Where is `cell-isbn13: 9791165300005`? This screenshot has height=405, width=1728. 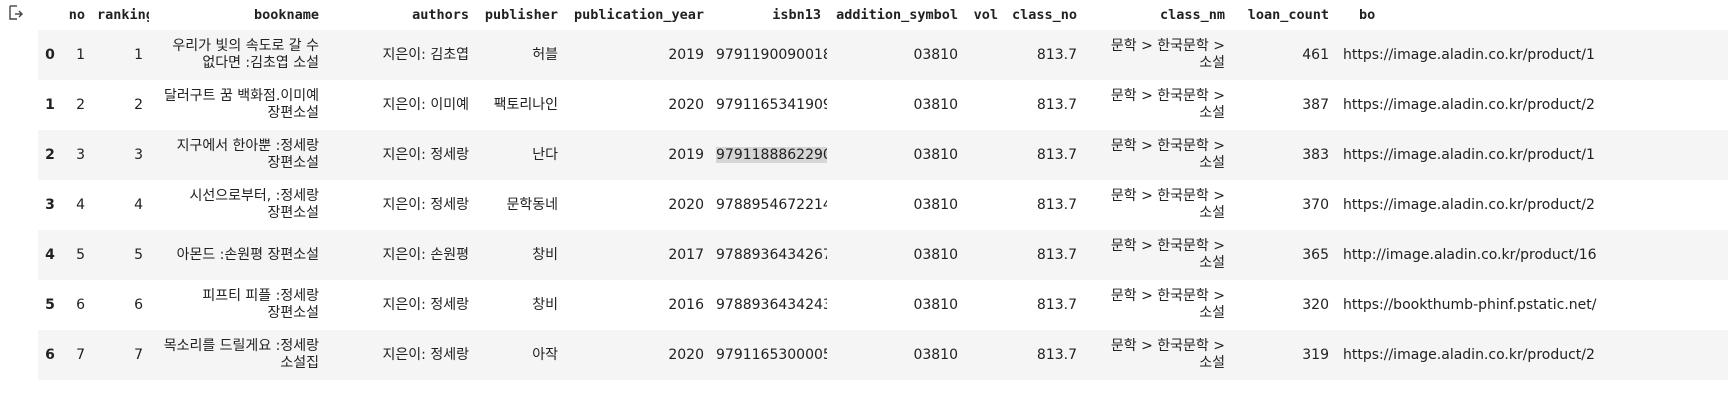
cell-isbn13: 9791165300005 is located at coordinates (771, 354).